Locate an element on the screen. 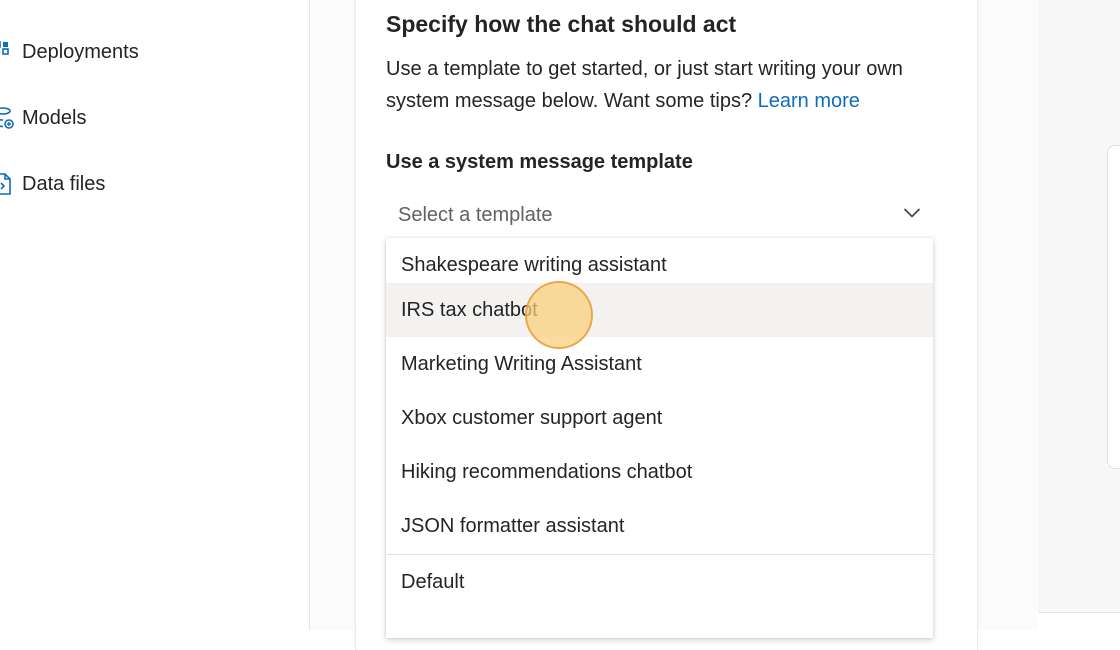 Image resolution: width=1120 pixels, height=650 pixels. chevron-down-icon is located at coordinates (912, 213).